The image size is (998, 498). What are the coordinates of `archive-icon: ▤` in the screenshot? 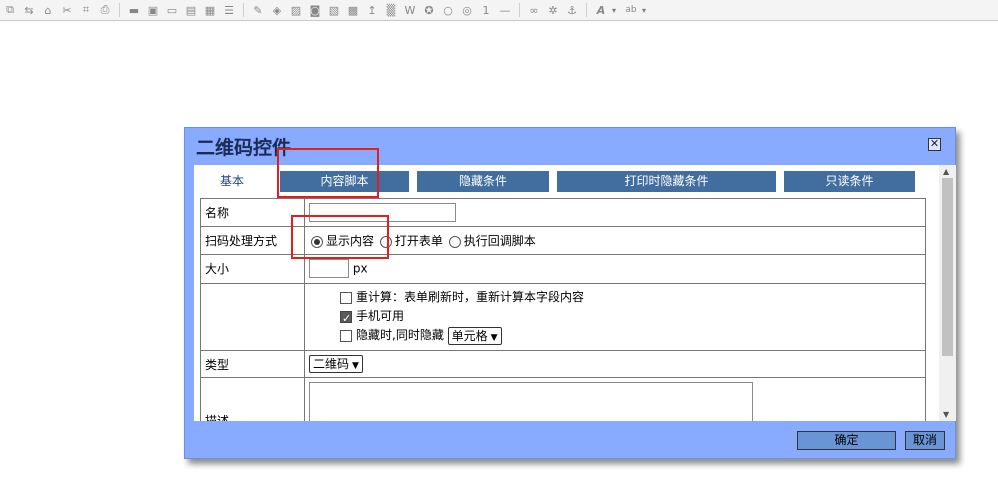 It's located at (191, 10).